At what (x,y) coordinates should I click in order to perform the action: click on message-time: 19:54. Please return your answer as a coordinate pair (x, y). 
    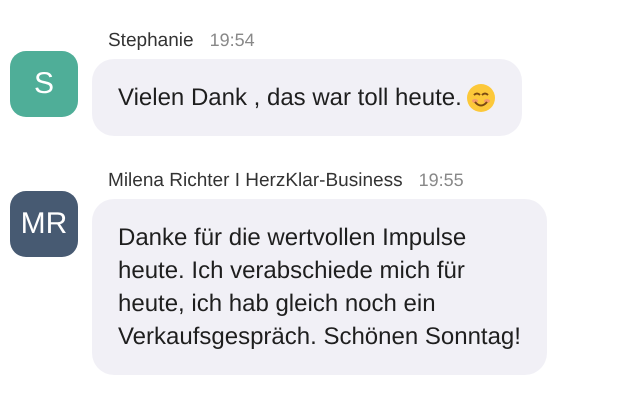
    Looking at the image, I should click on (232, 40).